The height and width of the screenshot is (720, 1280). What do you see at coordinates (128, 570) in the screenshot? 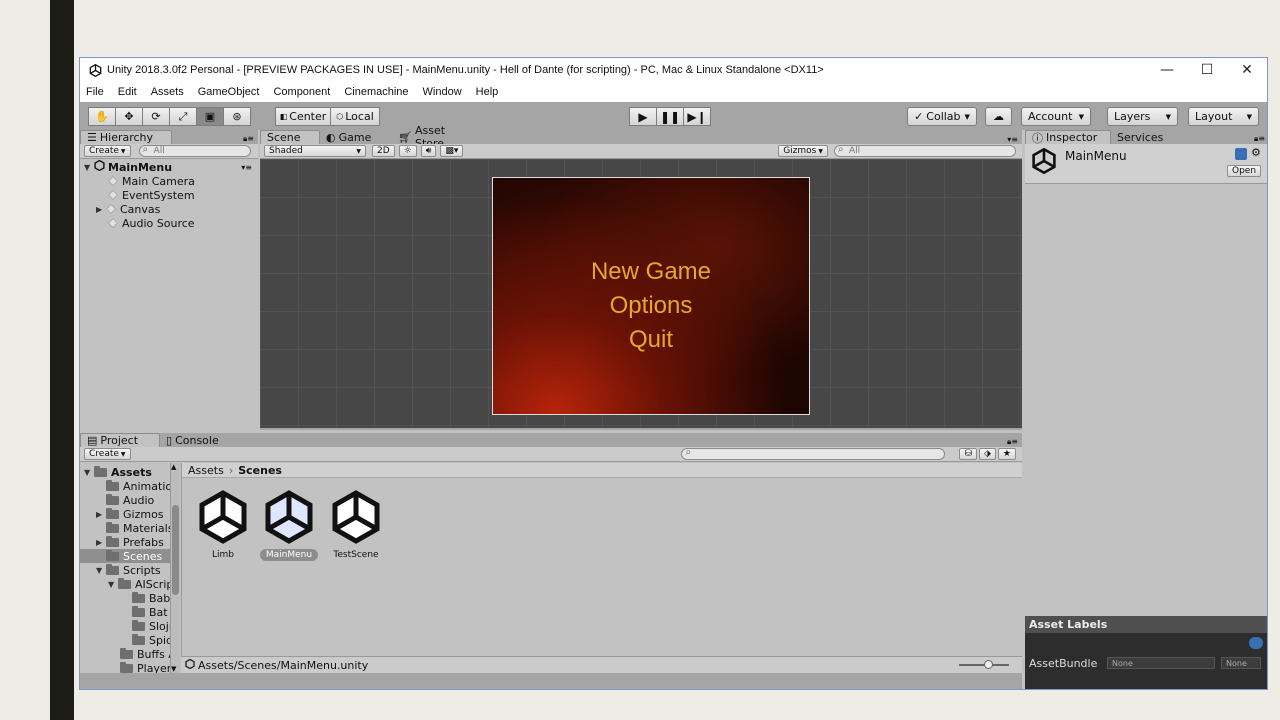
I see `folder-item: ▼ Scripts` at bounding box center [128, 570].